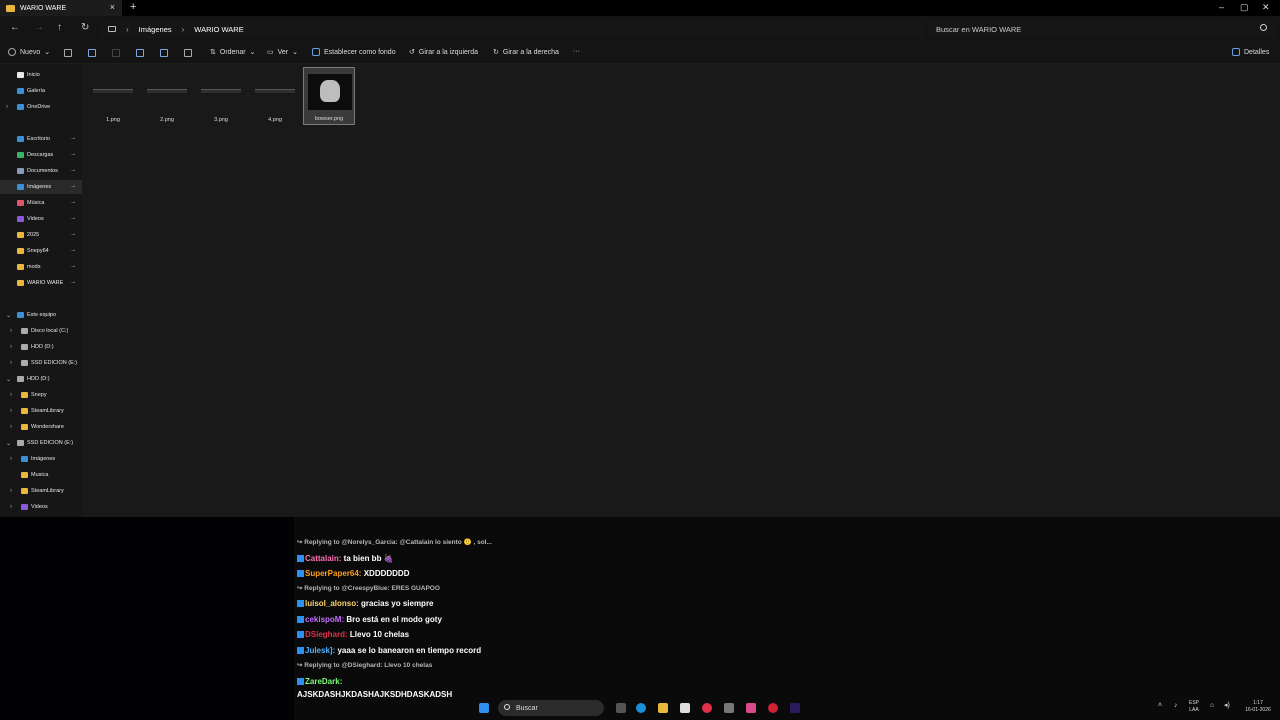 This screenshot has width=1280, height=720. Describe the element at coordinates (61, 8) in the screenshot. I see `tab-wario-ware: WARIO WARE ×` at that location.